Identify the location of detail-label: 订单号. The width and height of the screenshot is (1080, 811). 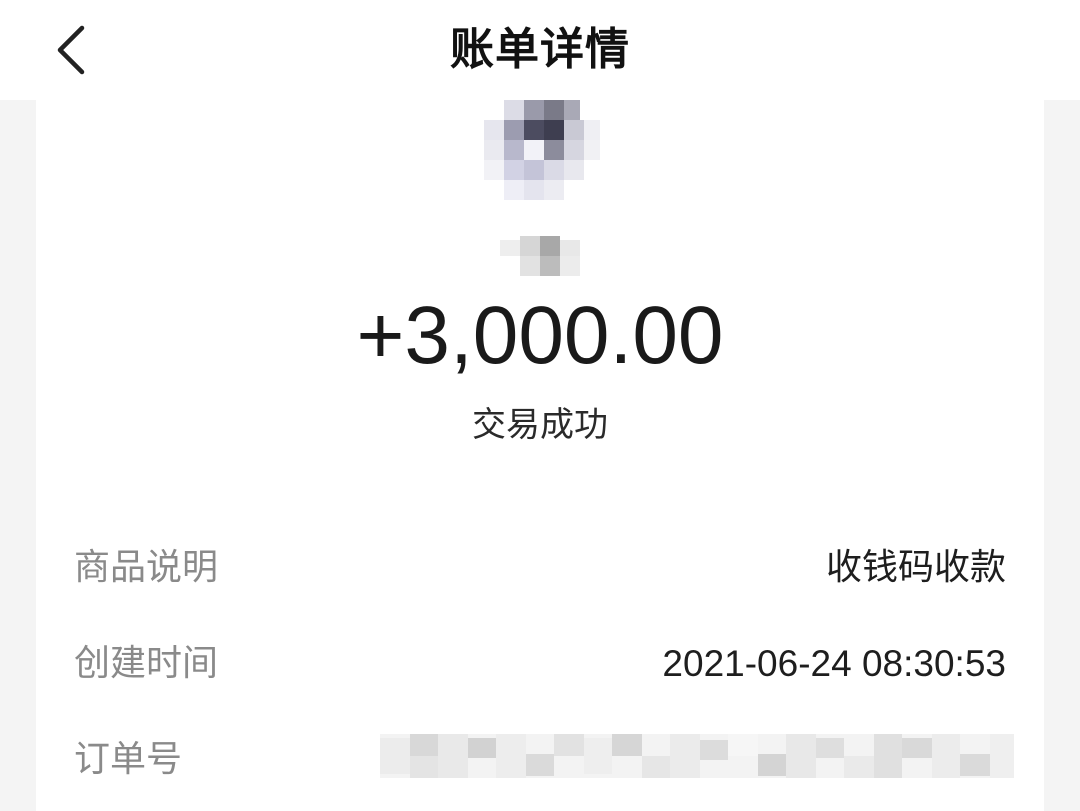
(128, 759).